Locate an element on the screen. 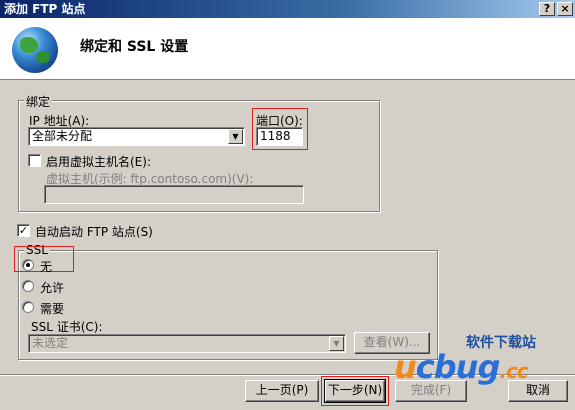  ssl-allow-radio is located at coordinates (28, 286).